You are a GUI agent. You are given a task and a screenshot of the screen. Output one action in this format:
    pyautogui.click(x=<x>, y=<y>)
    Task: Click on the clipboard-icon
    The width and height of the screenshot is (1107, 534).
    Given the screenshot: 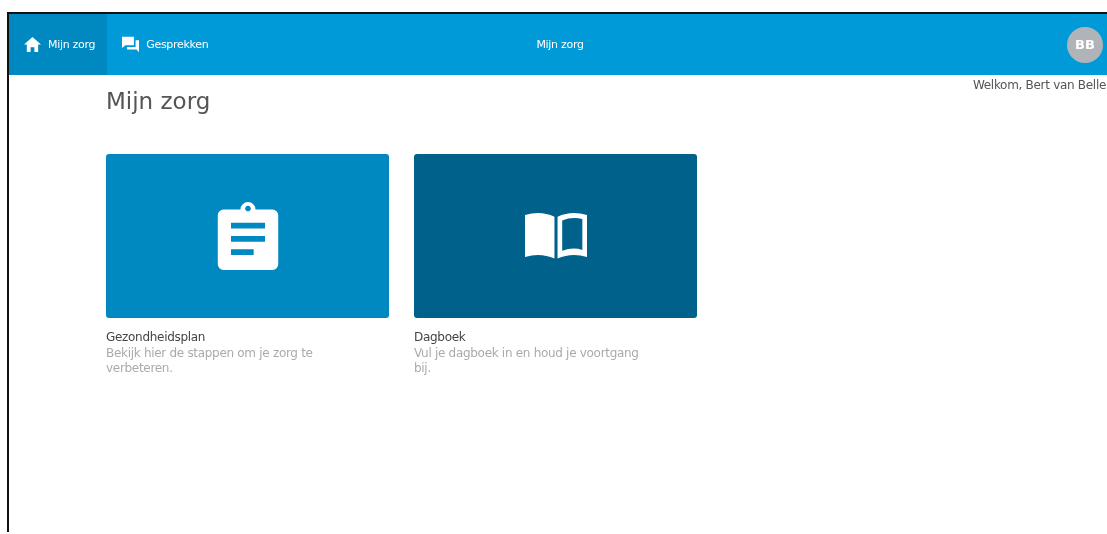 What is the action you would take?
    pyautogui.click(x=247, y=236)
    